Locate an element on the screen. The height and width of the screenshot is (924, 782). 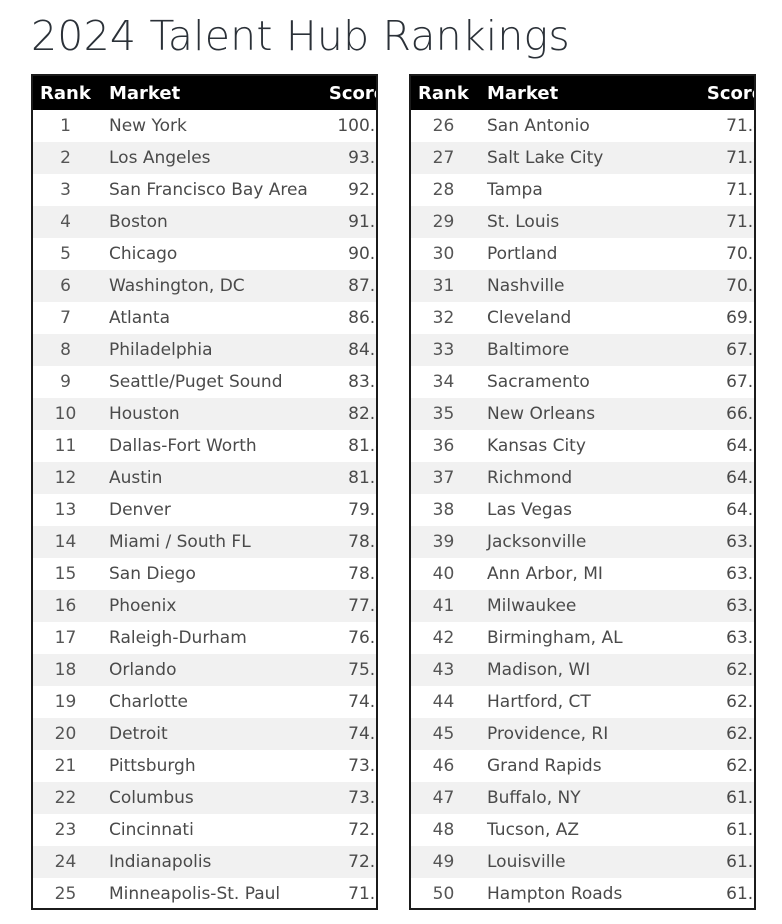
cell-market: Detroit is located at coordinates (138, 734).